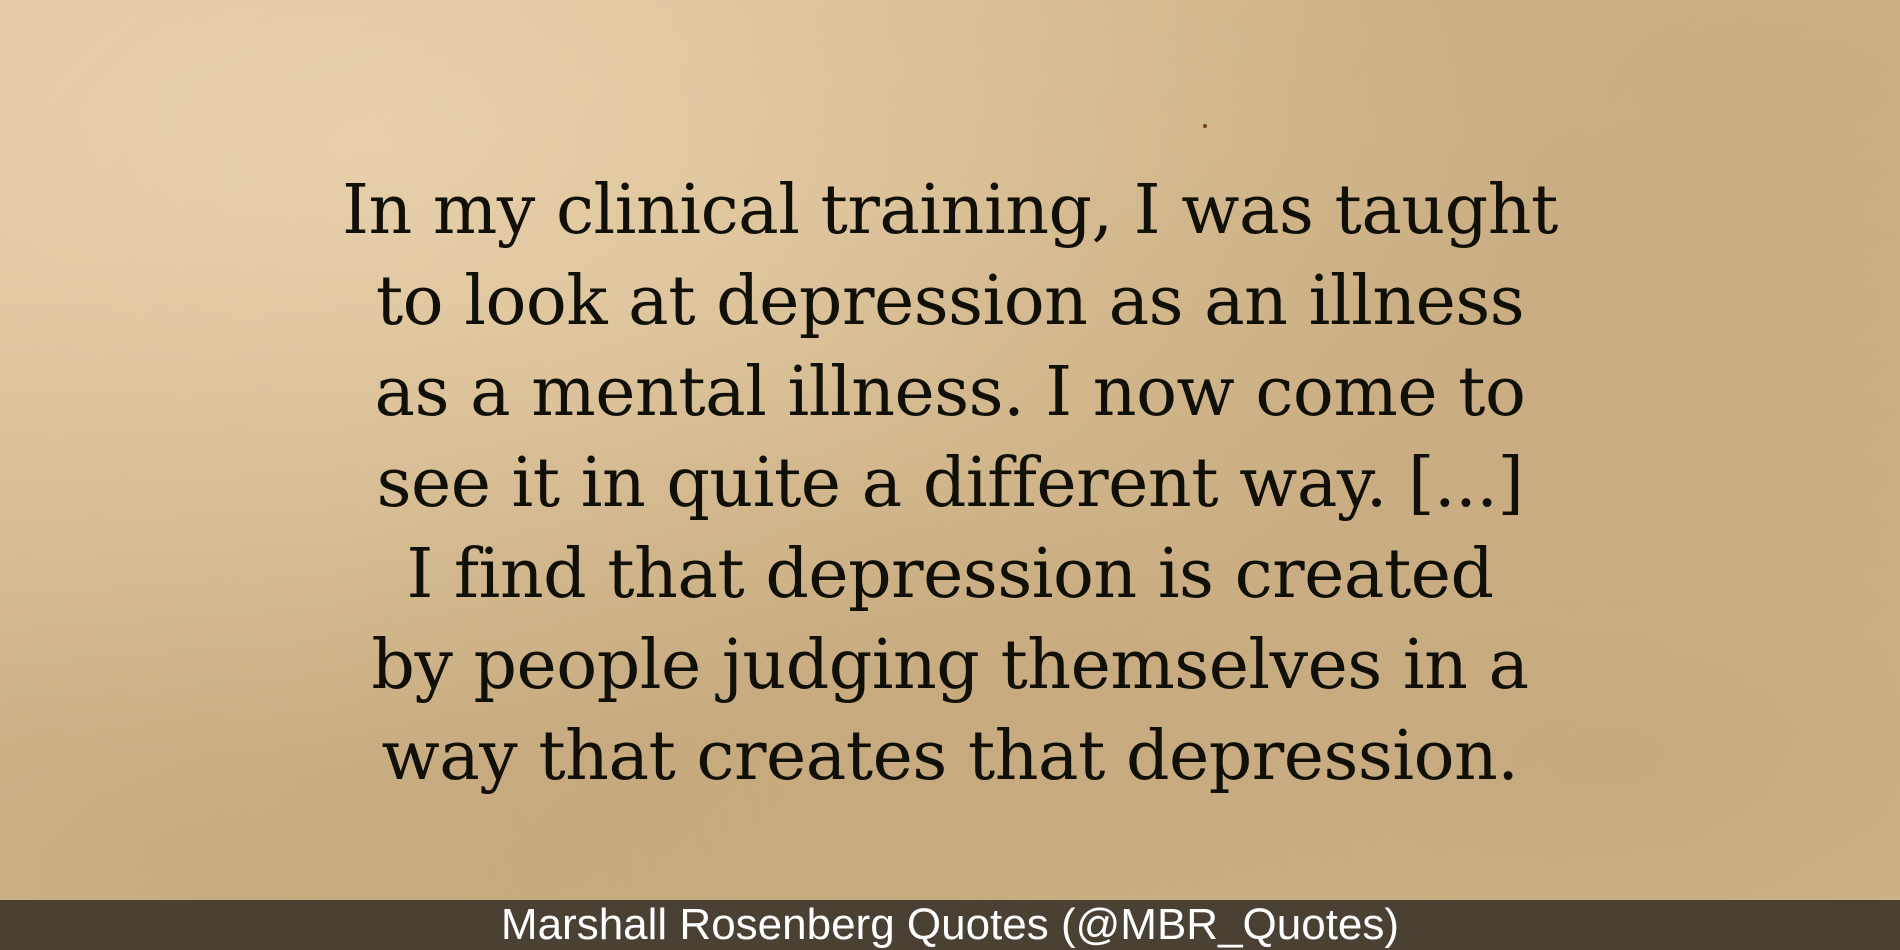  I want to click on attribution-bar: Marshall Rosenberg Quotes (@MBR_Quotes), so click(950, 925).